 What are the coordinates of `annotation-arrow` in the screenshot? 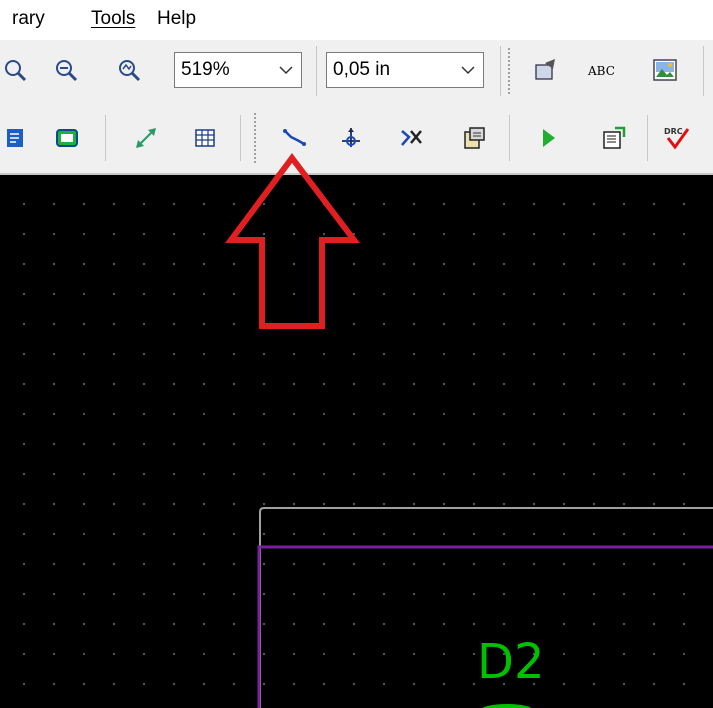 It's located at (293, 240).